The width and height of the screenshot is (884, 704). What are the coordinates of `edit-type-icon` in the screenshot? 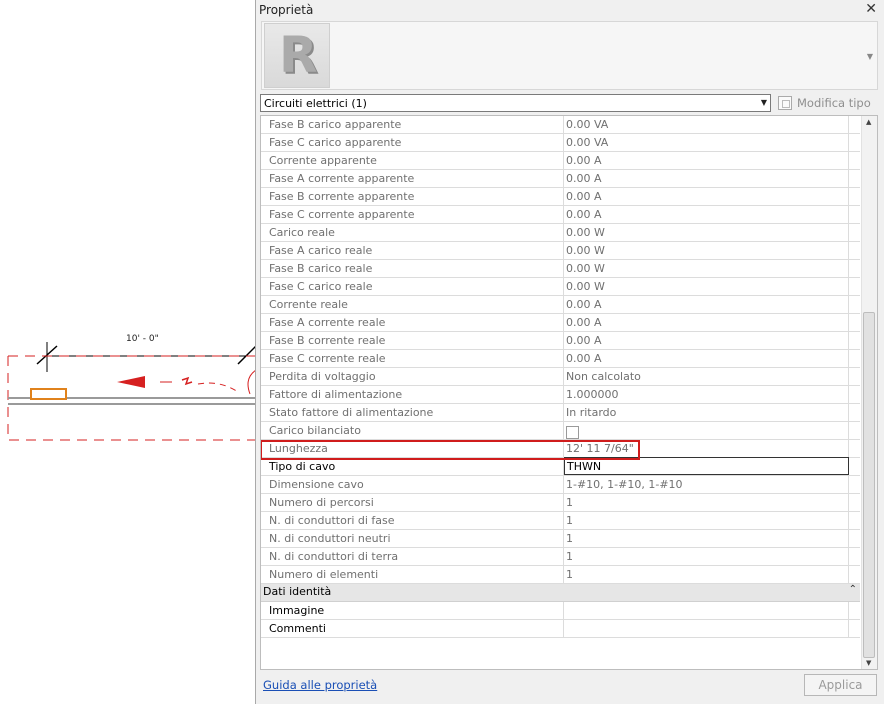 It's located at (785, 103).